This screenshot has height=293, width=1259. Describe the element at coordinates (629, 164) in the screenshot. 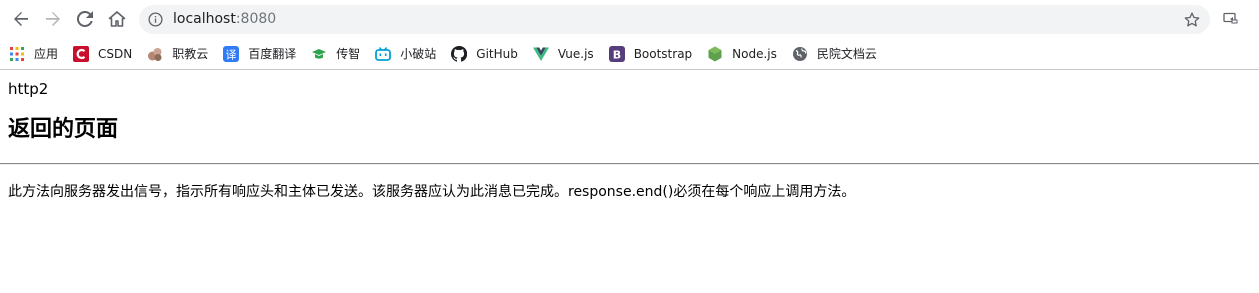

I see `divider` at that location.